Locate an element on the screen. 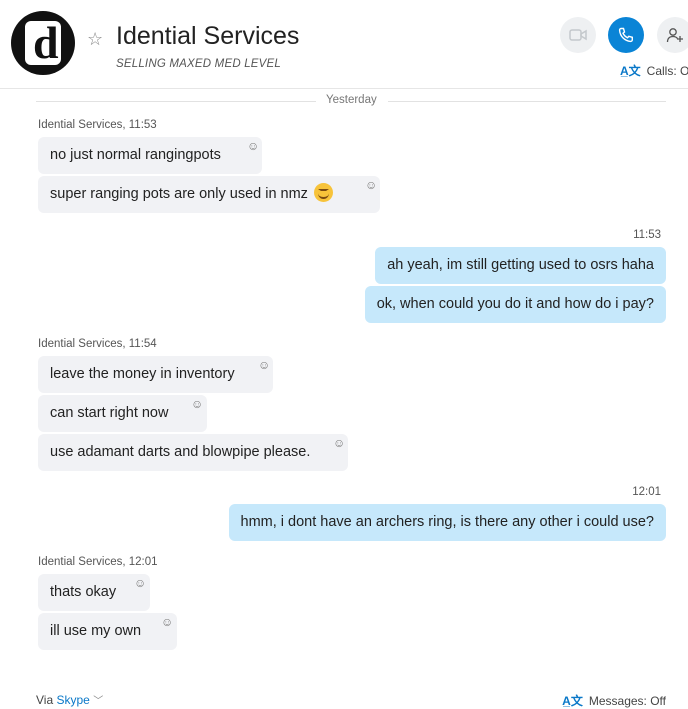 The width and height of the screenshot is (688, 709). incoming-message-bubble: leave the money in inventory is located at coordinates (155, 374).